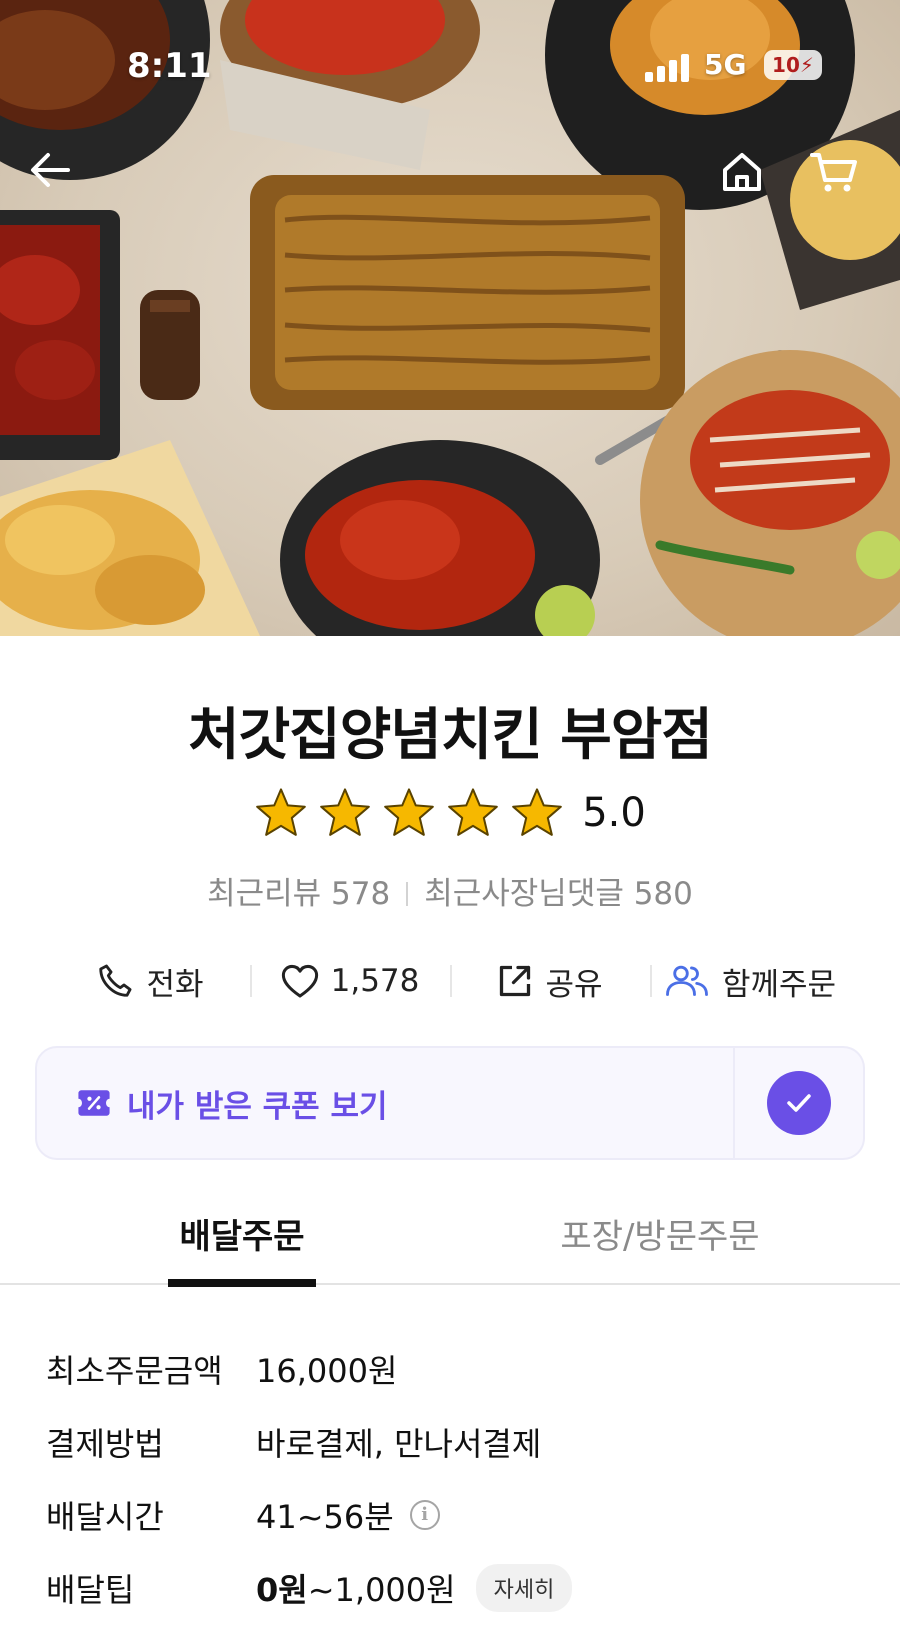 This screenshot has height=1647, width=900. What do you see at coordinates (257, 1106) in the screenshot?
I see `coupon-label: 내가 받은 쿠폰 보기` at bounding box center [257, 1106].